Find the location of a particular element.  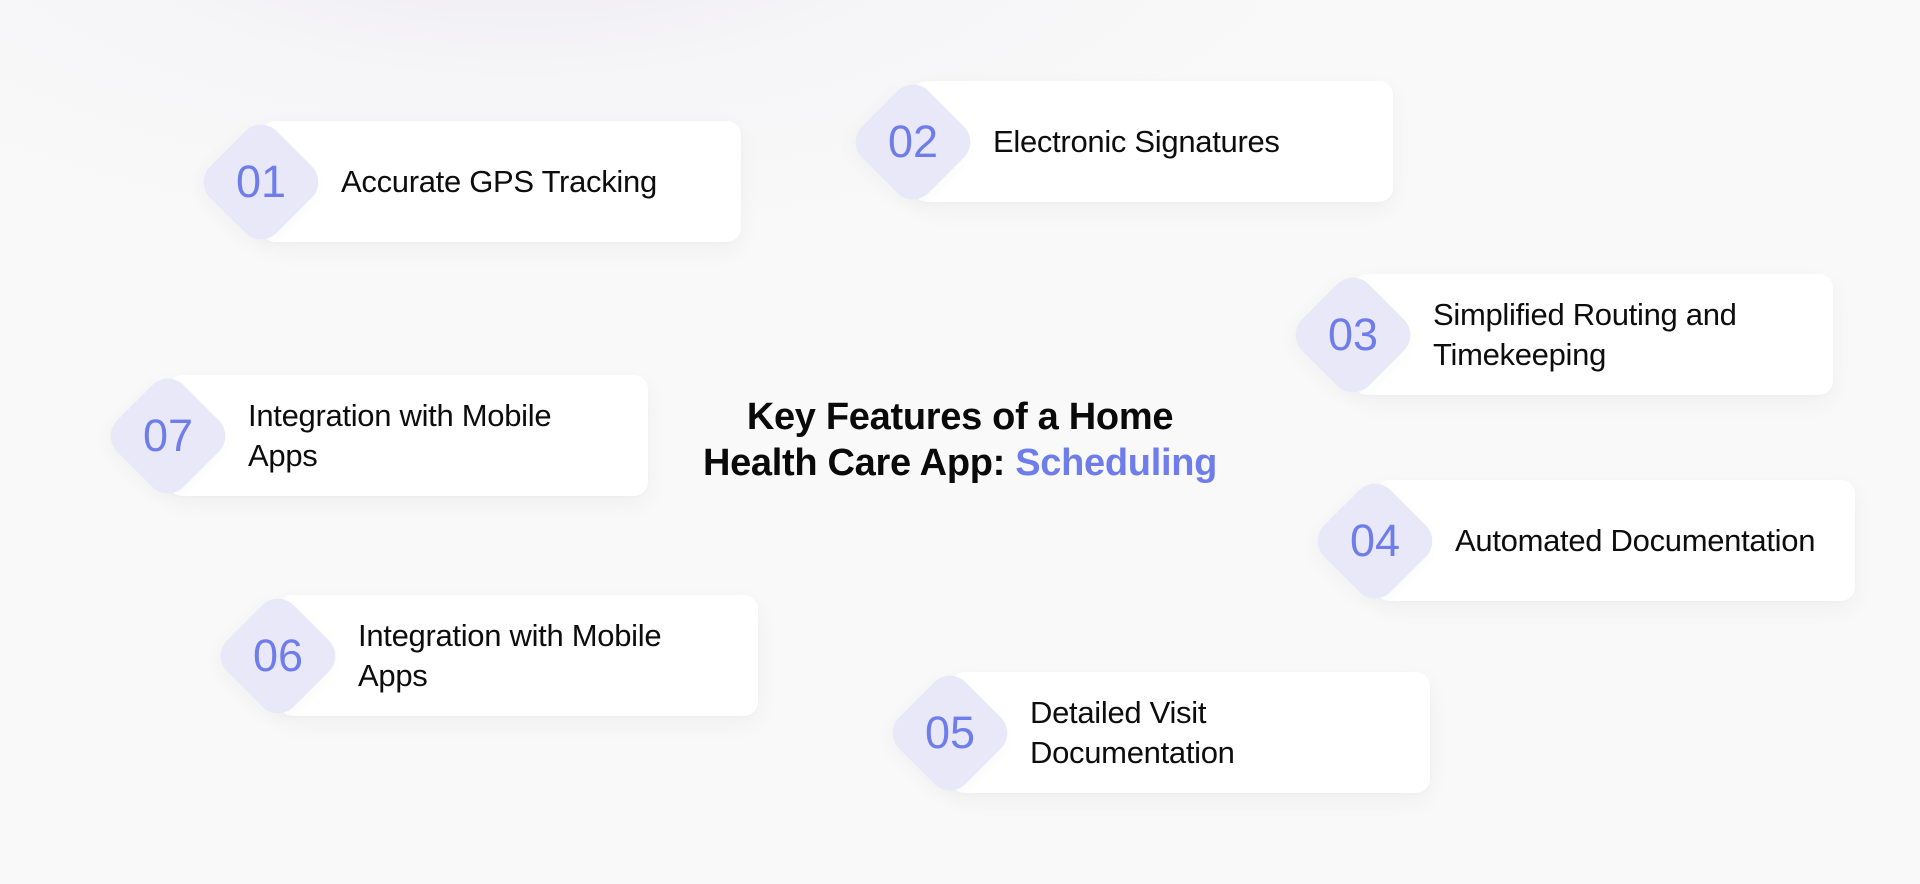

title-line-1: Key Features of a Home is located at coordinates (960, 417).